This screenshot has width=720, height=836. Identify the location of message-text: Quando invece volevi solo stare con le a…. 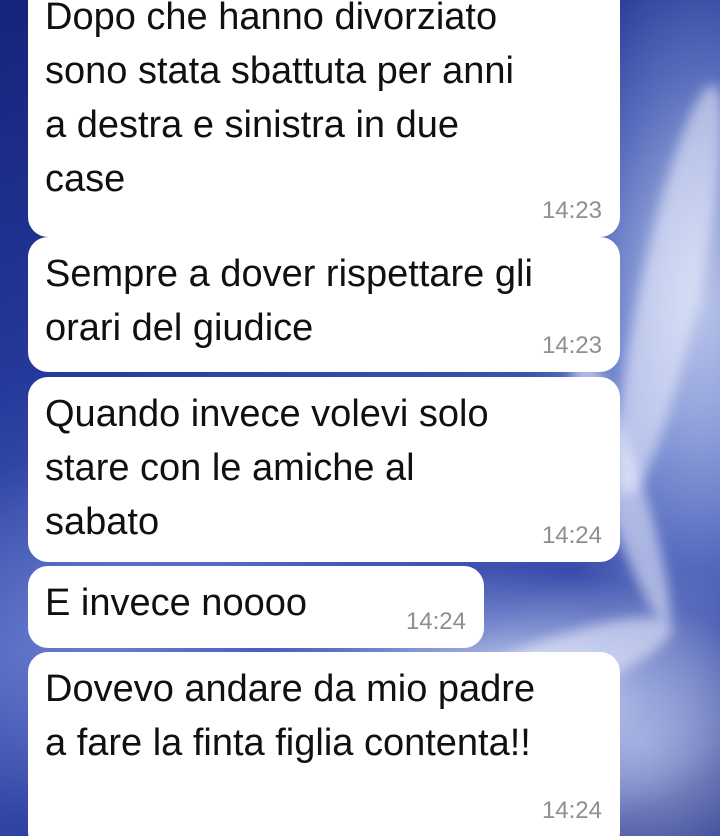
(267, 468).